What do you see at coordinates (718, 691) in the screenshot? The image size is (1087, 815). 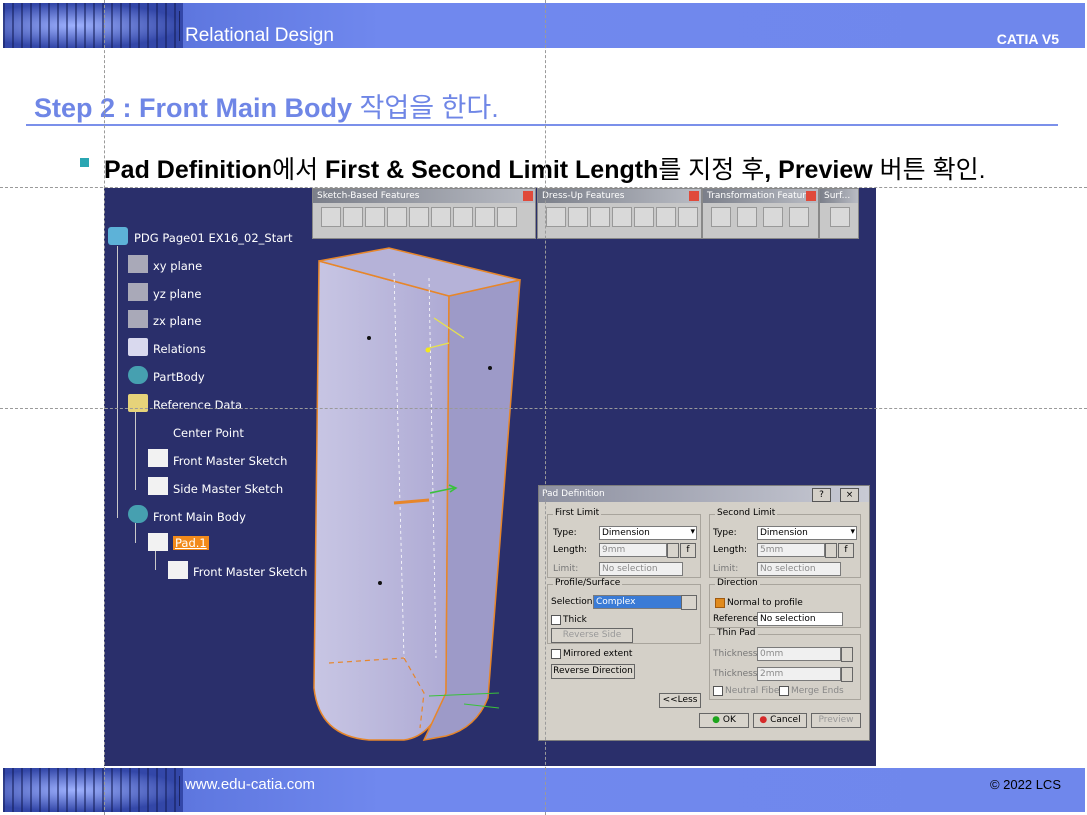 I see `neutral-fiber-checkbox` at bounding box center [718, 691].